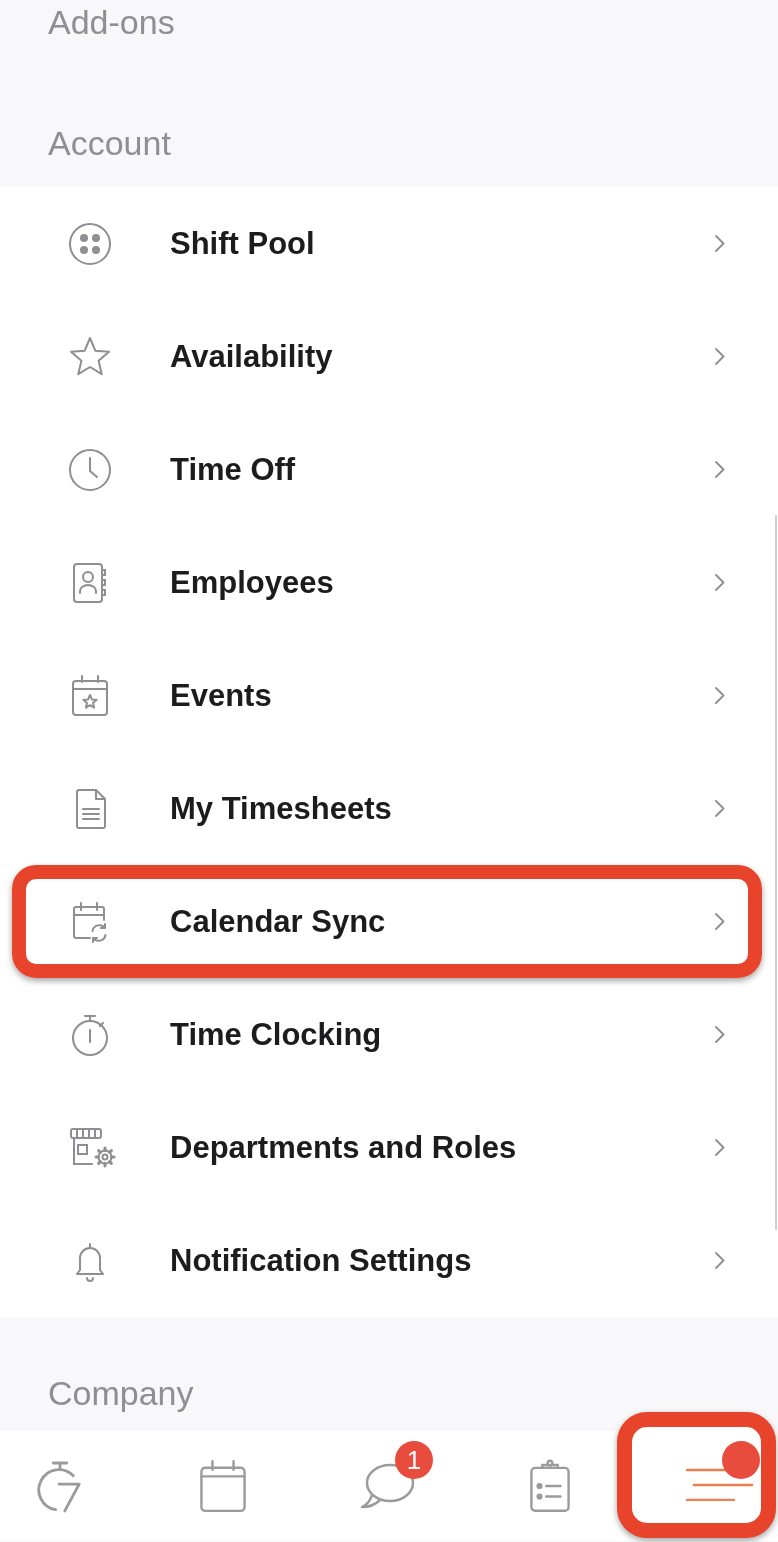 The height and width of the screenshot is (1542, 778). What do you see at coordinates (121, 1393) in the screenshot?
I see `section-header: Company` at bounding box center [121, 1393].